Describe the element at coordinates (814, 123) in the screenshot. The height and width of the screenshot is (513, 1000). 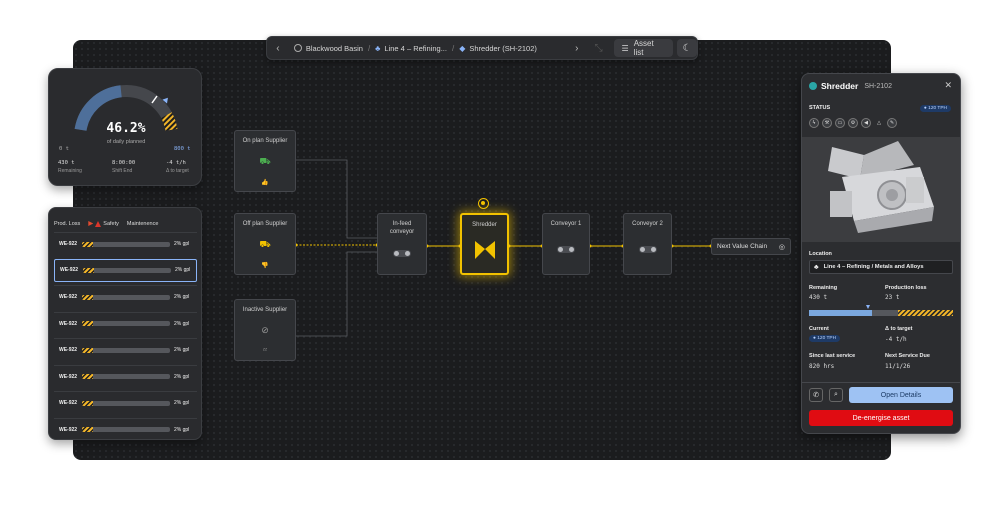
I see `bolt-icon: ϟ` at that location.